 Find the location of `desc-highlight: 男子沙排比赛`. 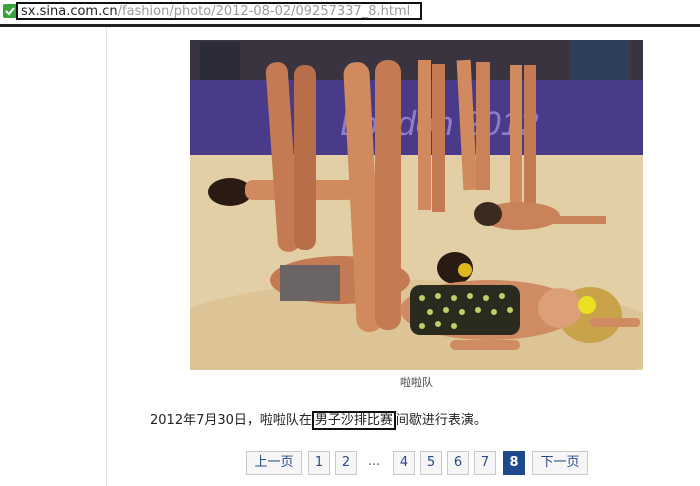

desc-highlight: 男子沙排比赛 is located at coordinates (353, 420).